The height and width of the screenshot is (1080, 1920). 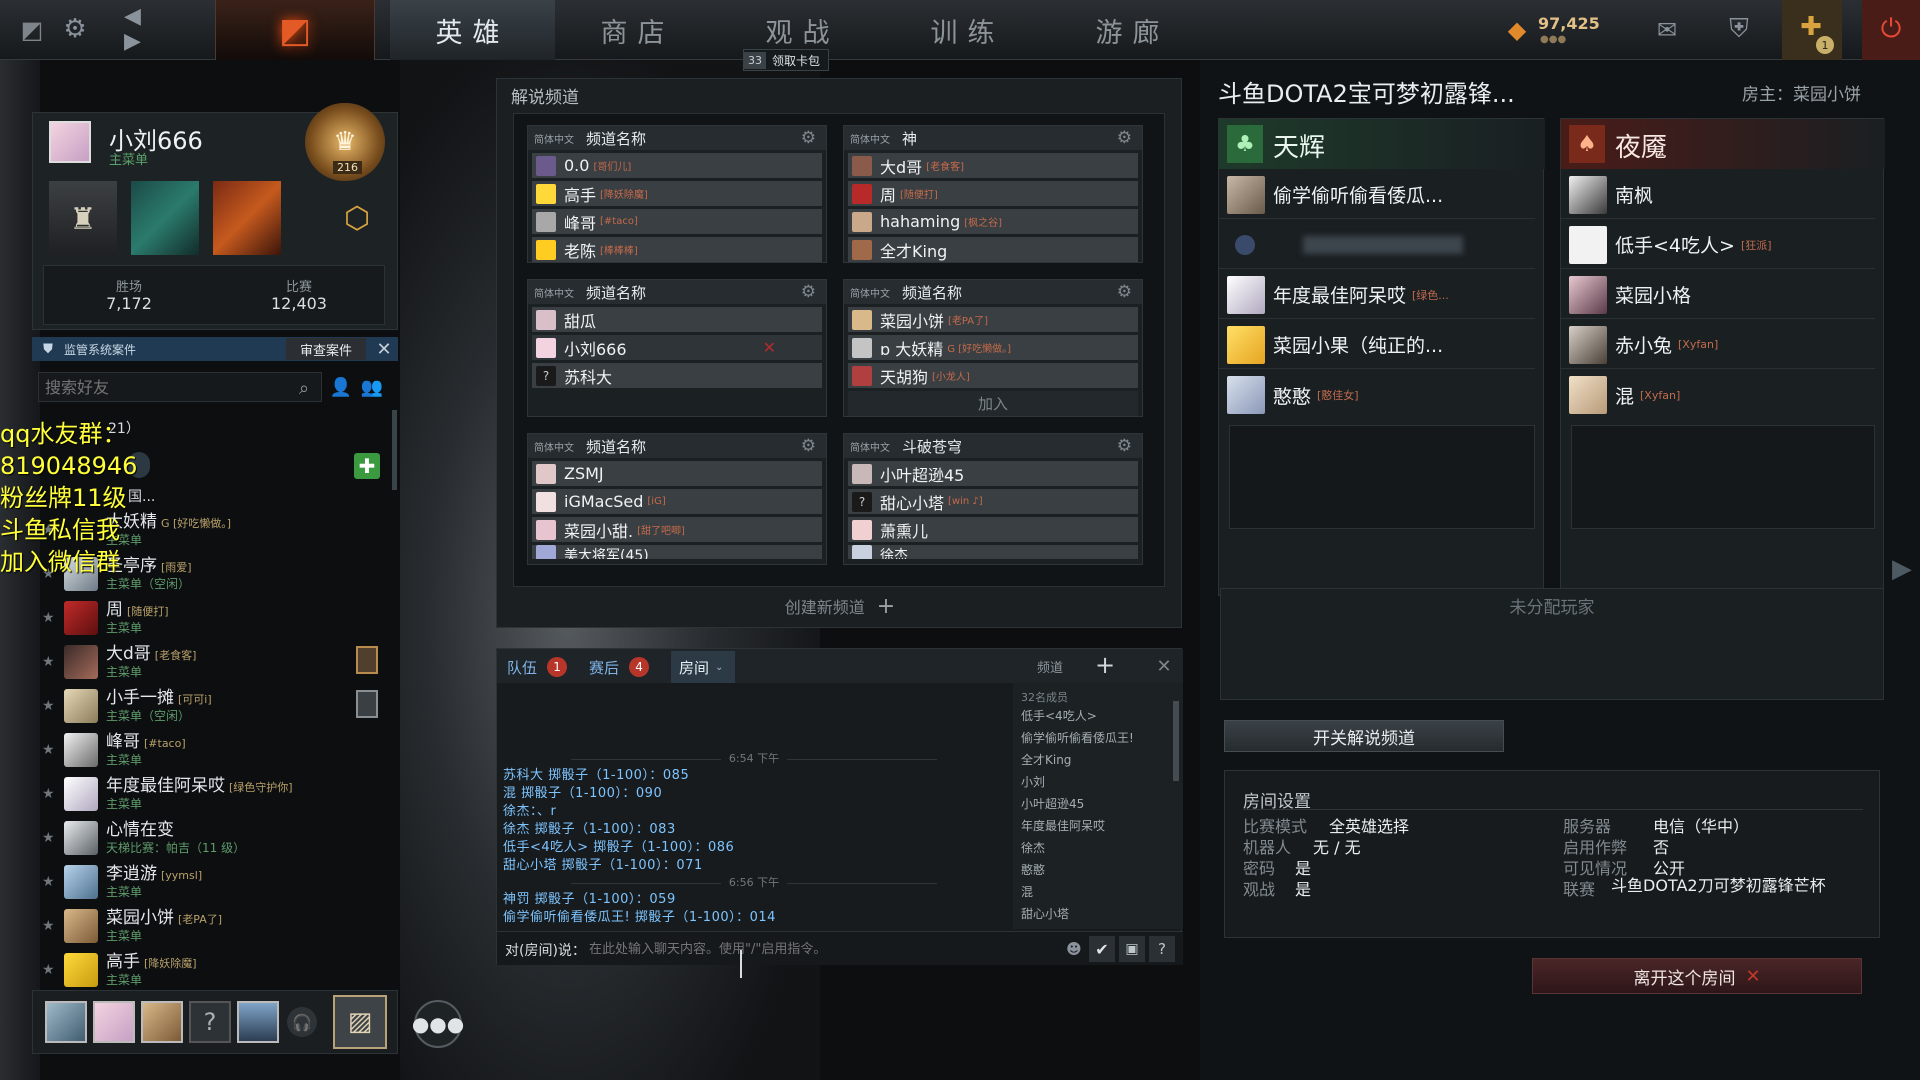 What do you see at coordinates (394, 450) in the screenshot?
I see `friends-scrollbar` at bounding box center [394, 450].